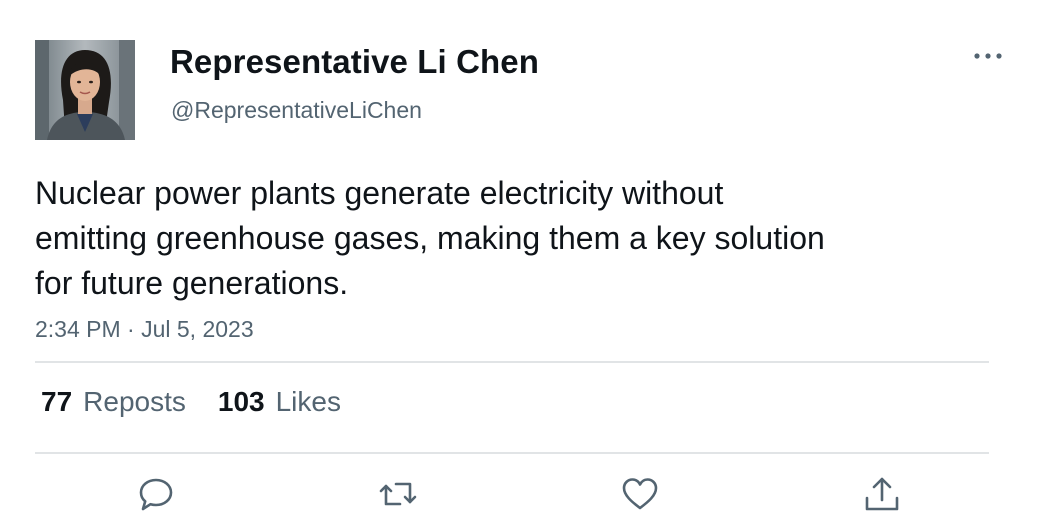 The image size is (1050, 525). Describe the element at coordinates (156, 494) in the screenshot. I see `reply-bubble-icon` at that location.